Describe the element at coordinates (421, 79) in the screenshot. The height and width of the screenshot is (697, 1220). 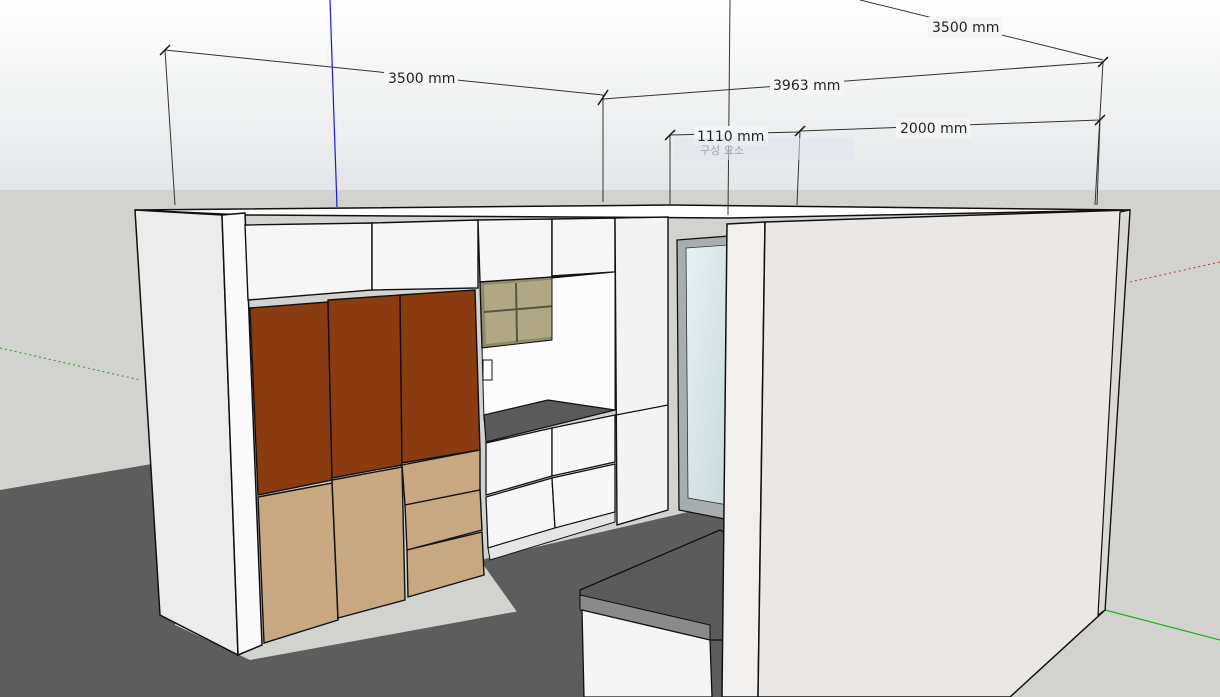
I see `dim-label-left: 3500 mm` at that location.